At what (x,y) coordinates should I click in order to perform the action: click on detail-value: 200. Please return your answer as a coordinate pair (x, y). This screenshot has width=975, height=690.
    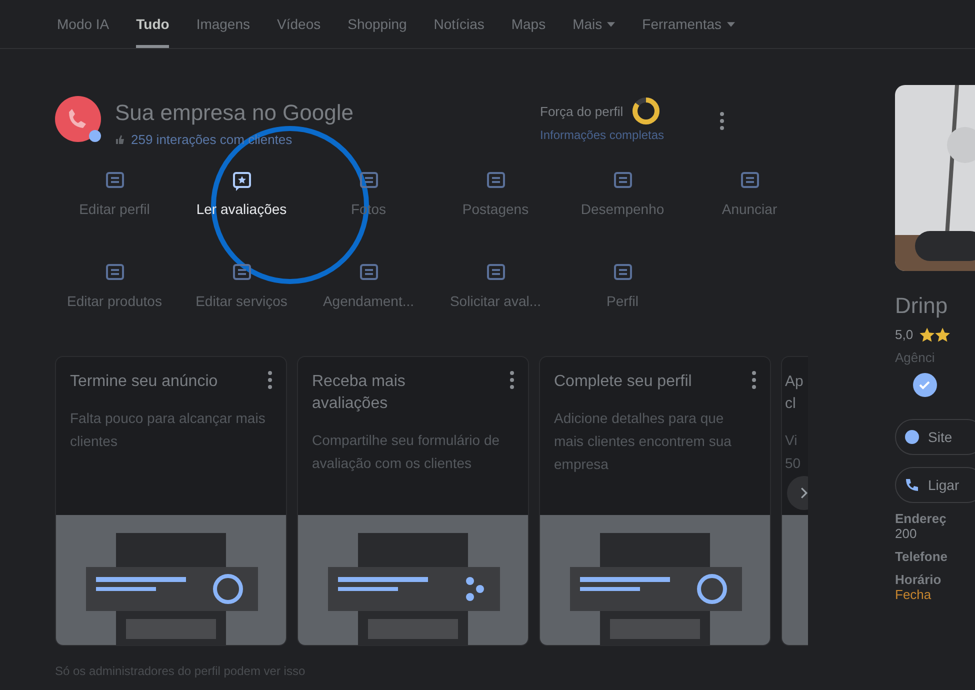
    Looking at the image, I should click on (906, 533).